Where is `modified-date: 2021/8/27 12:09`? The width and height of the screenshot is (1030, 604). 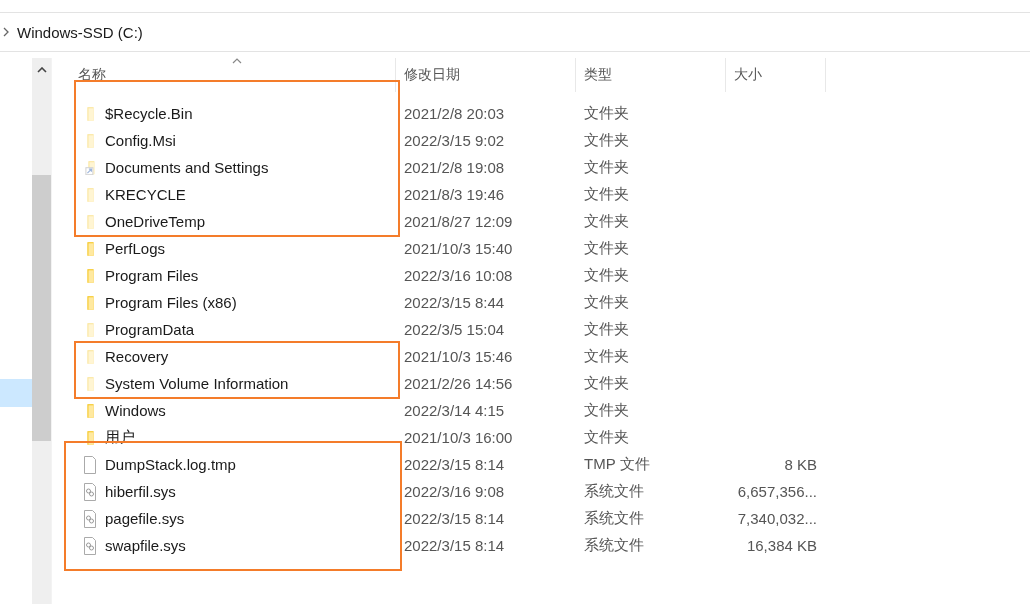 modified-date: 2021/8/27 12:09 is located at coordinates (458, 221).